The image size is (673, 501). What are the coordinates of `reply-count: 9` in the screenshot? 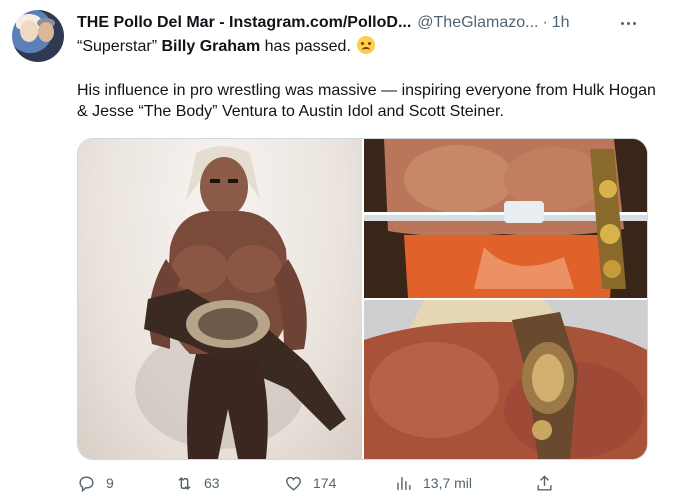 It's located at (110, 483).